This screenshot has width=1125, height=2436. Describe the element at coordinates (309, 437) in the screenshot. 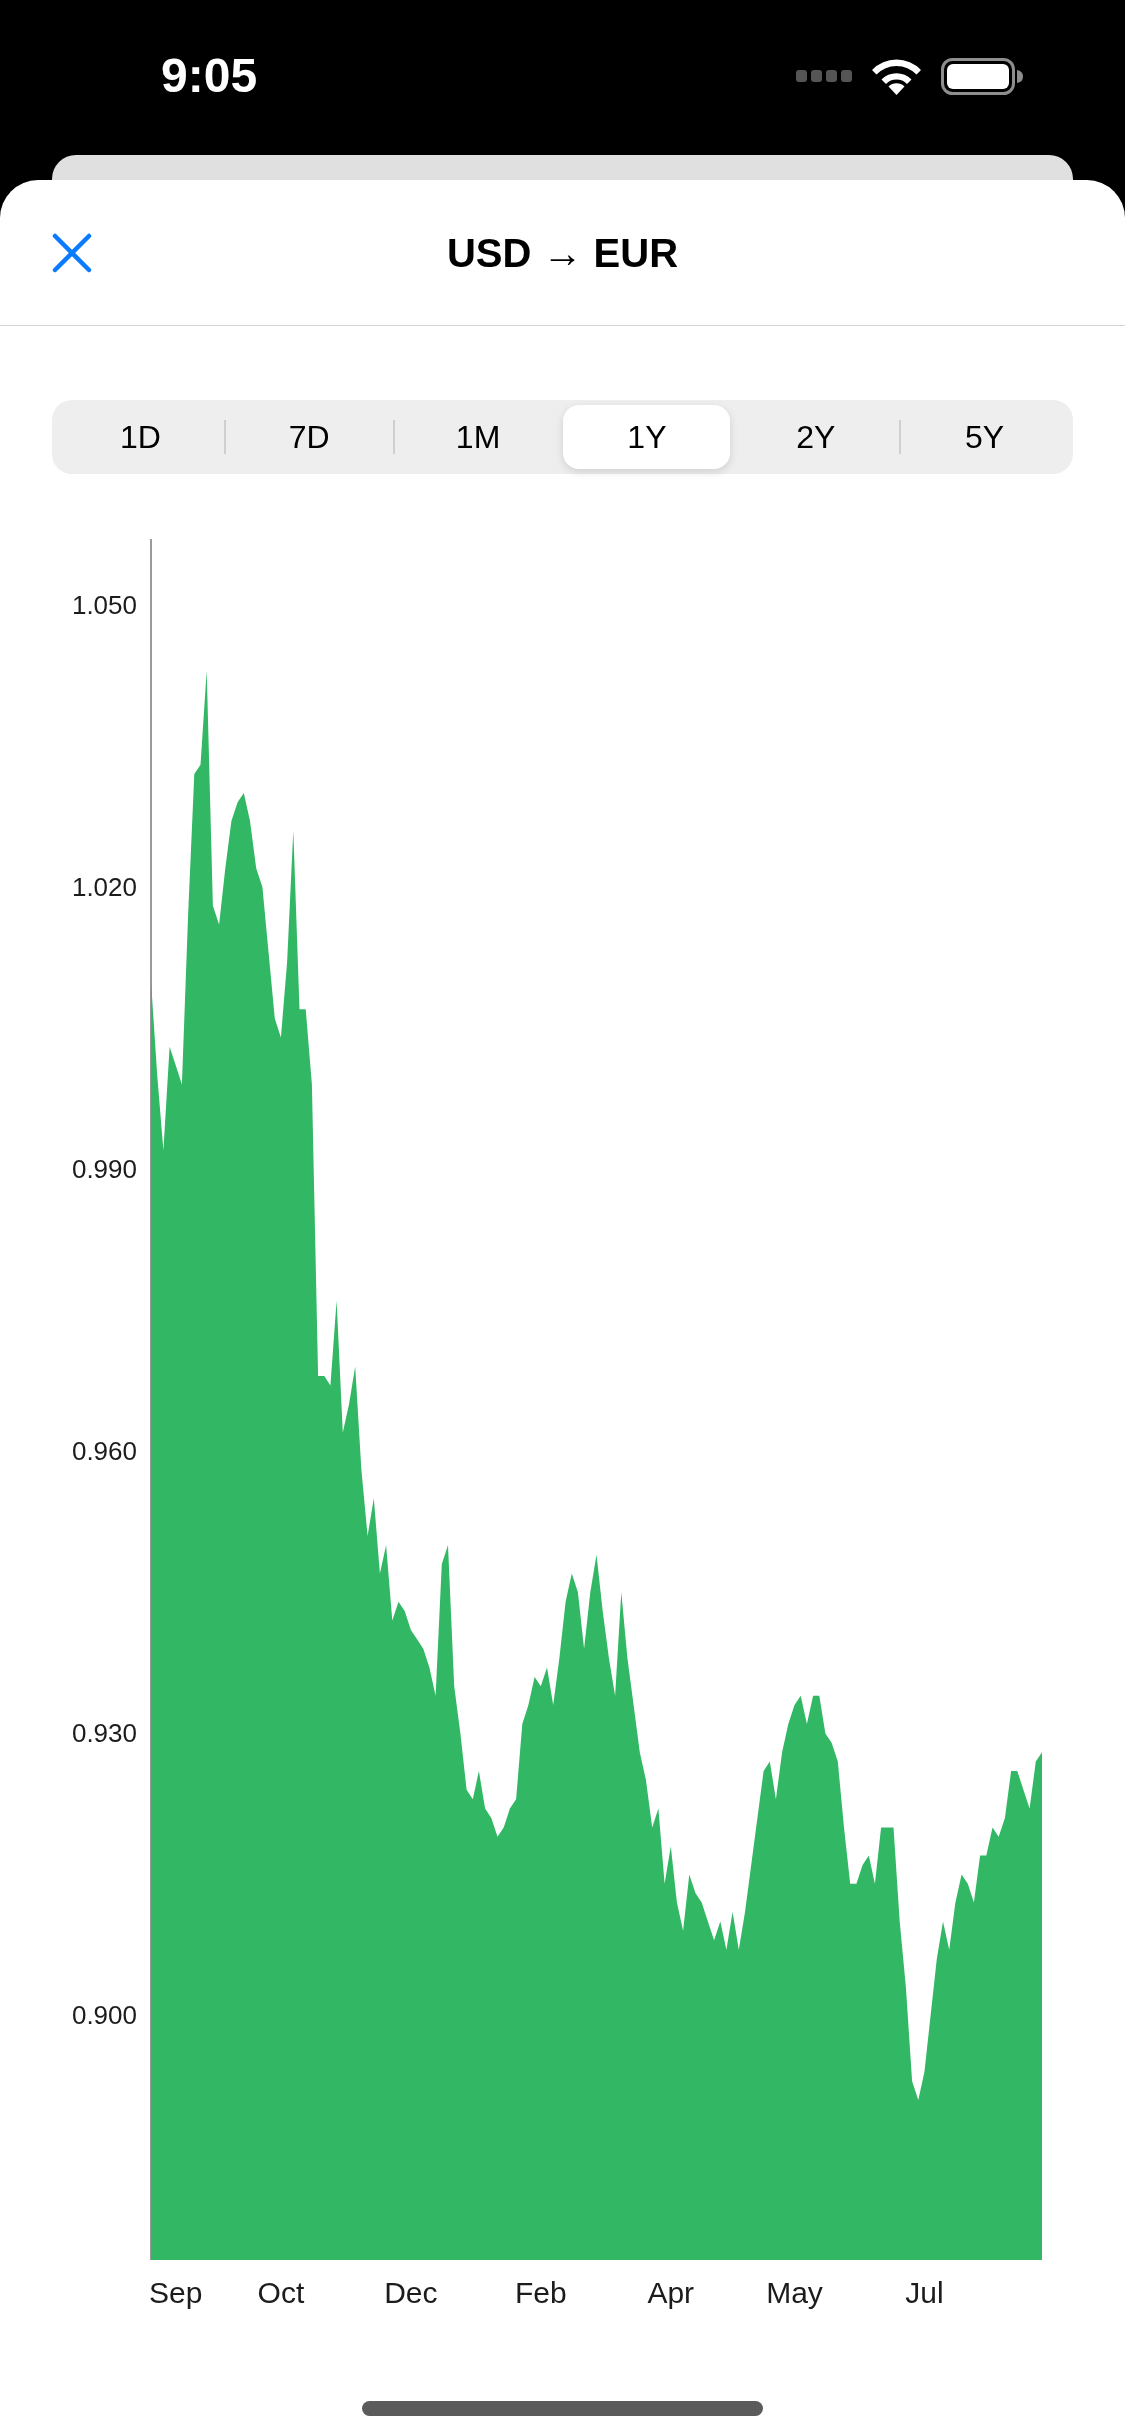

I see `range-tab: 7D` at that location.